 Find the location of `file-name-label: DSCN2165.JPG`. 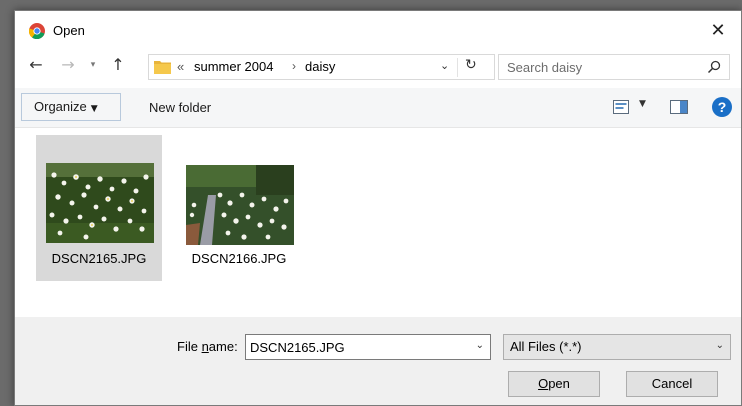

file-name-label: DSCN2165.JPG is located at coordinates (99, 258).